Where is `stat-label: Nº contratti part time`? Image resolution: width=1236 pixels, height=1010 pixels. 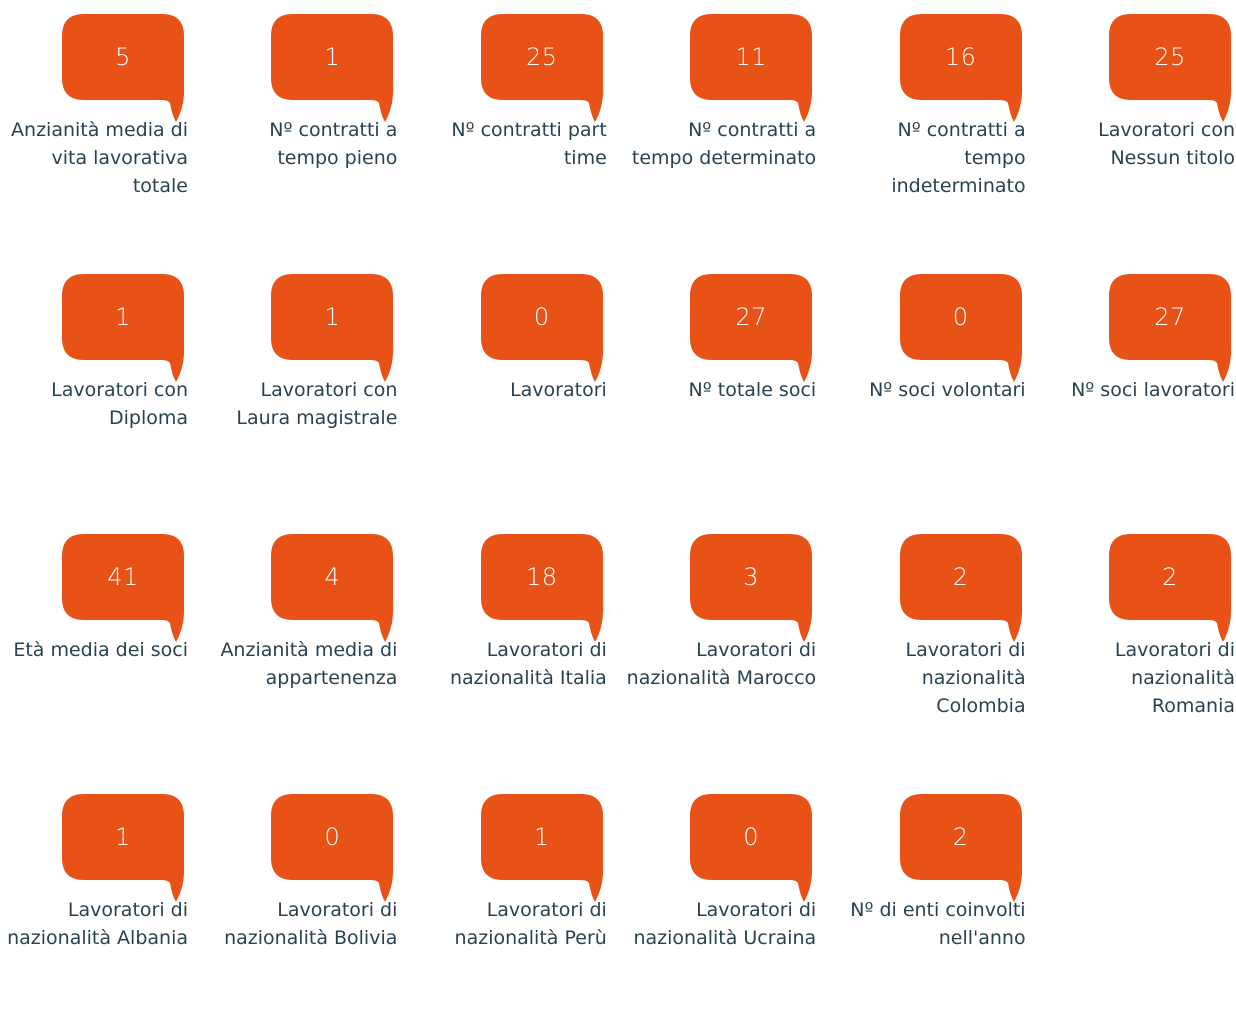 stat-label: Nº contratti part time is located at coordinates (529, 144).